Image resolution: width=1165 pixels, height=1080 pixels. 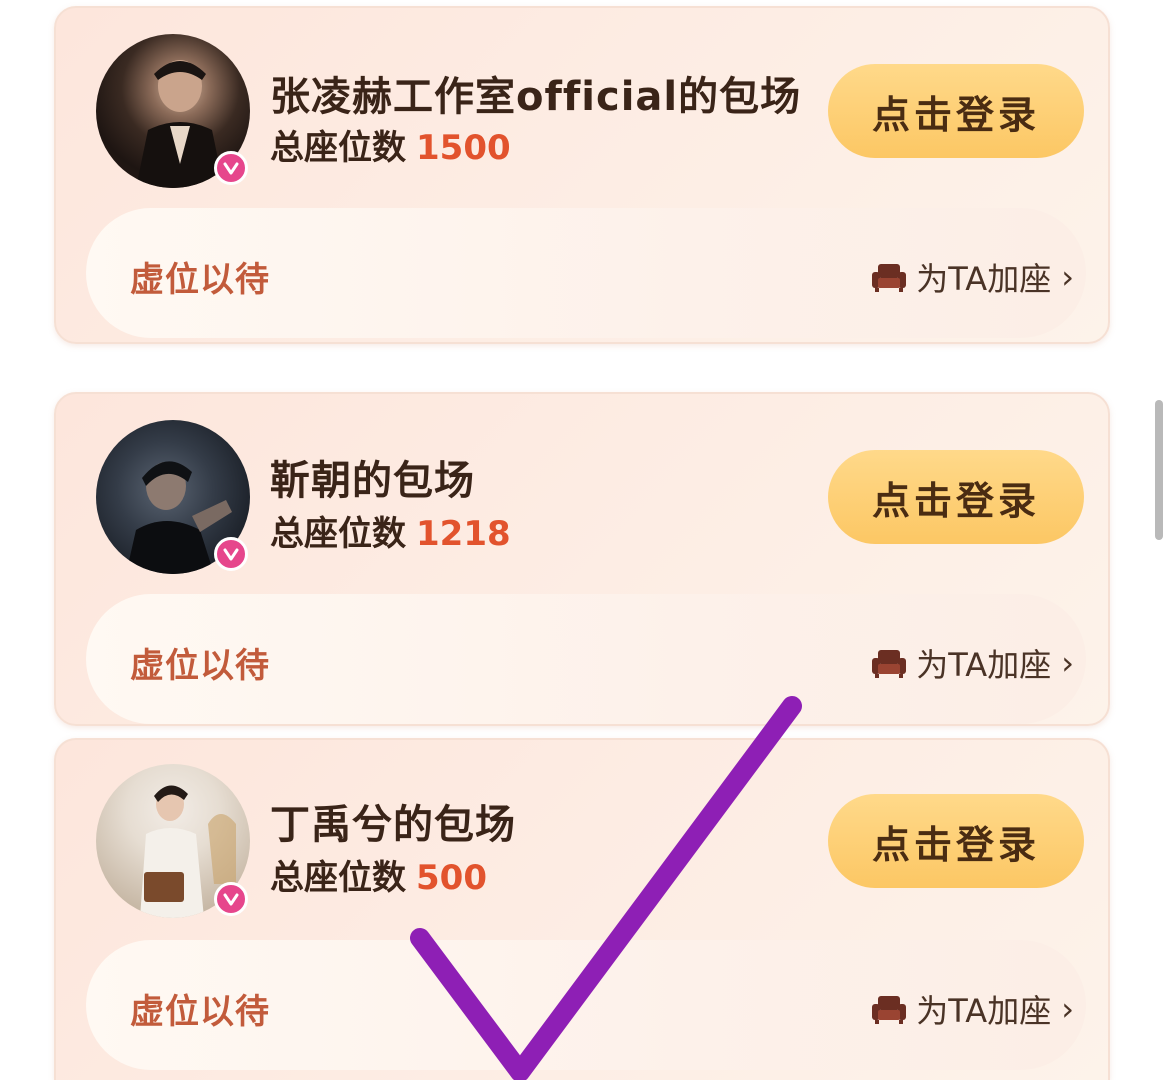 I want to click on total-seats: 总座位数 1218, so click(x=390, y=530).